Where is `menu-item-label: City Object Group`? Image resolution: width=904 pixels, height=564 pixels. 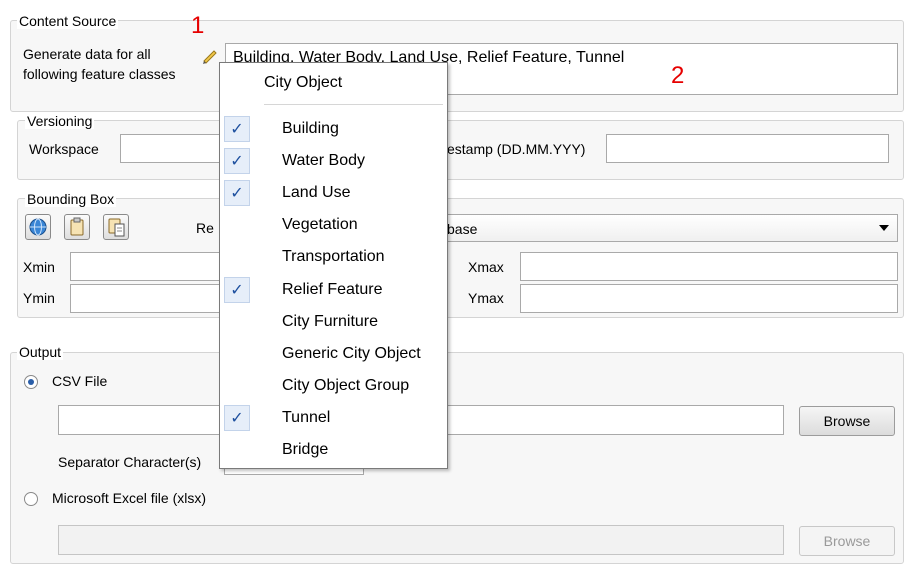
menu-item-label: City Object Group is located at coordinates (346, 385).